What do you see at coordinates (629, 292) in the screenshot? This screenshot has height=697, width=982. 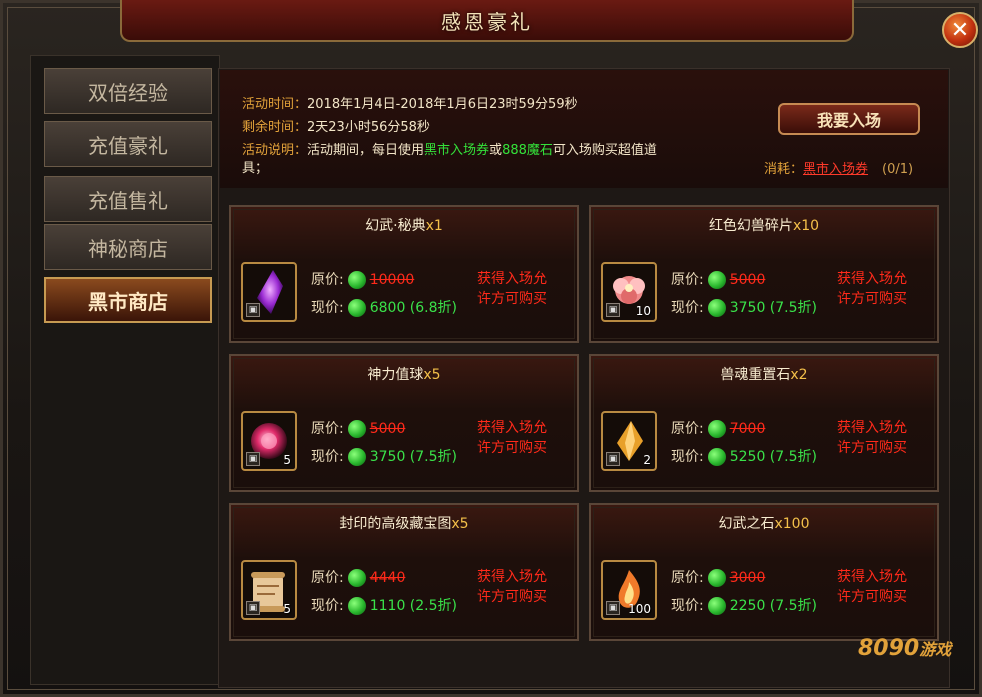 I see `flower-icon: ▣ 10` at bounding box center [629, 292].